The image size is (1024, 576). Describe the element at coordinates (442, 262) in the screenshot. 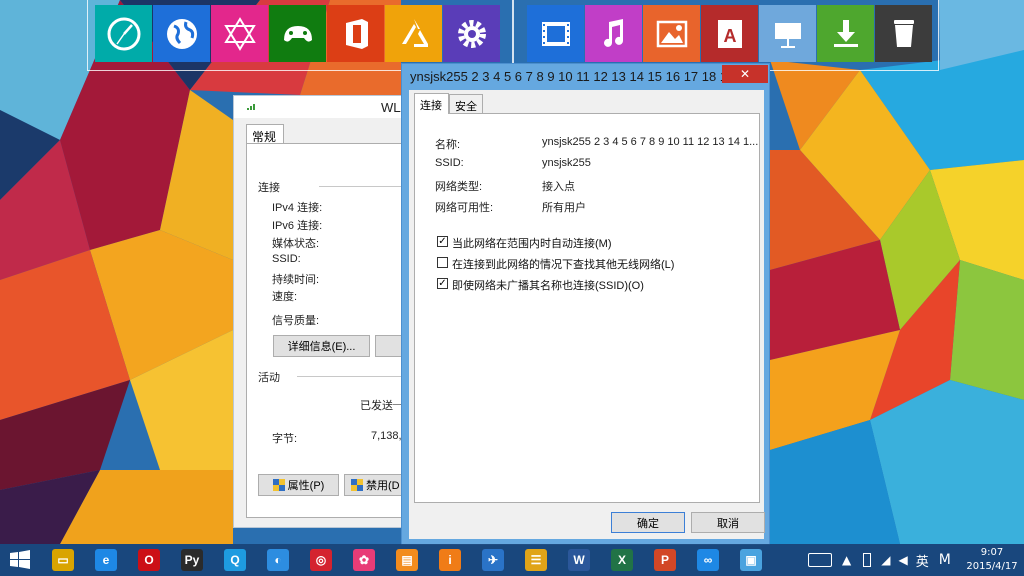

I see `look-other-networks-checkbox` at that location.